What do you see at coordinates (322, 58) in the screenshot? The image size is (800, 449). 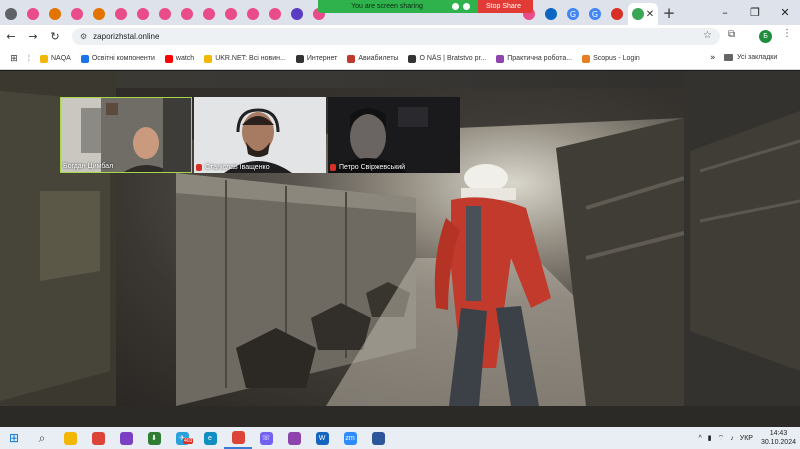 I see `bookmark-label: Интернет` at bounding box center [322, 58].